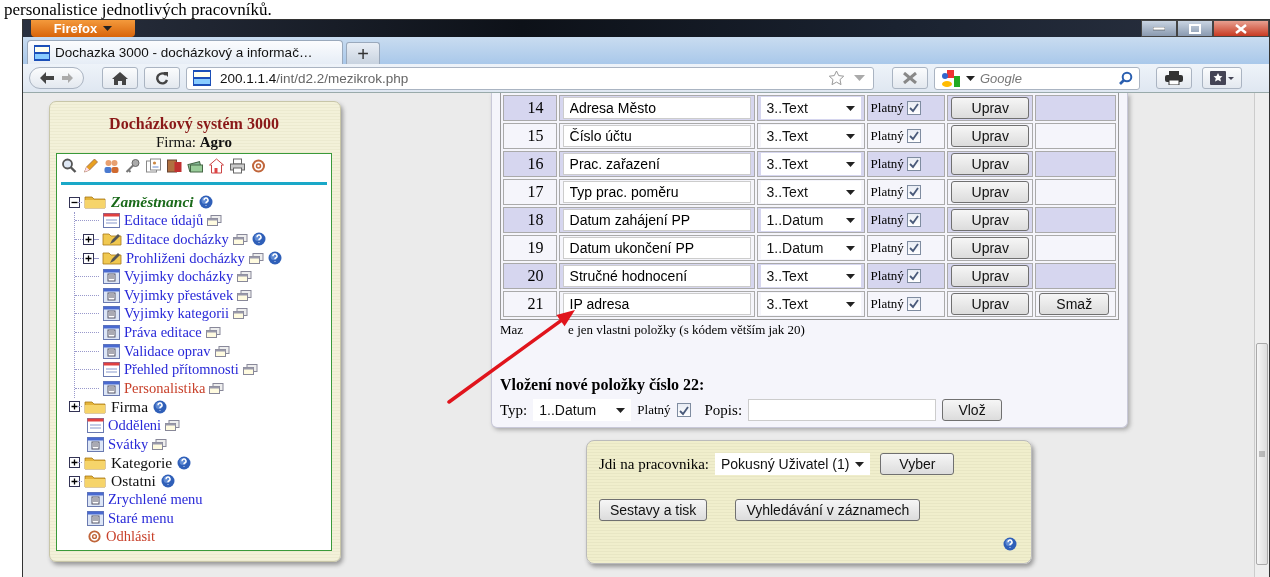  Describe the element at coordinates (237, 166) in the screenshot. I see `printer-icon` at that location.